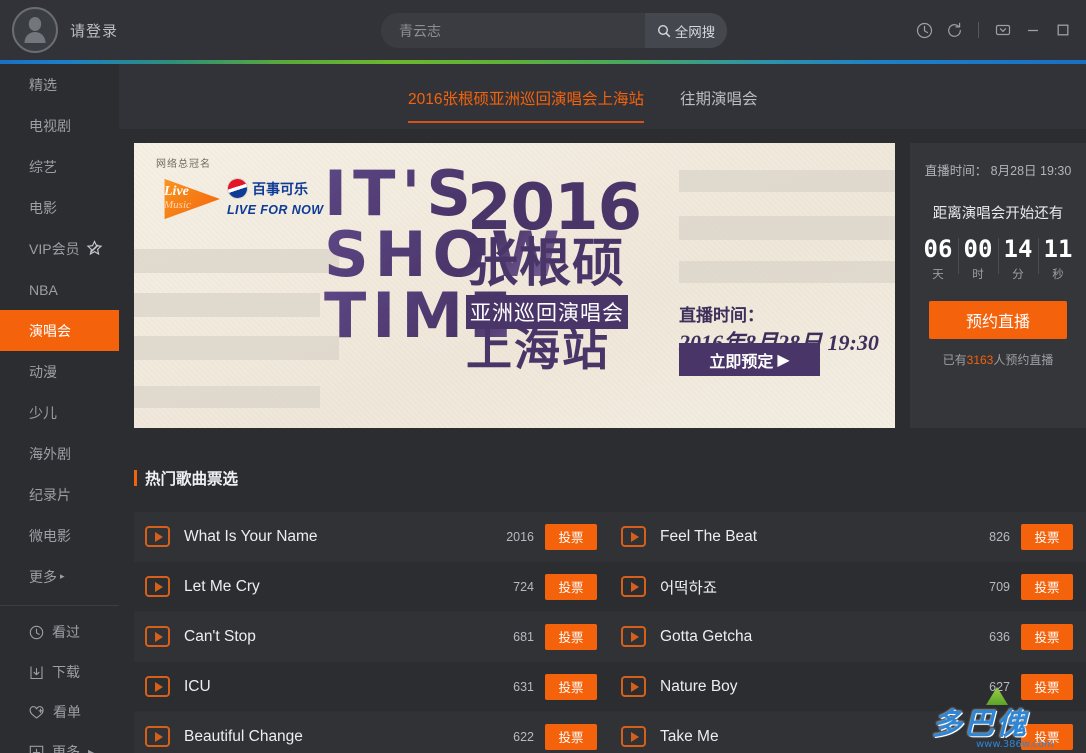 The height and width of the screenshot is (753, 1086). What do you see at coordinates (848, 637) in the screenshot?
I see `table-row: Gotta Getcha 636 投票` at bounding box center [848, 637].